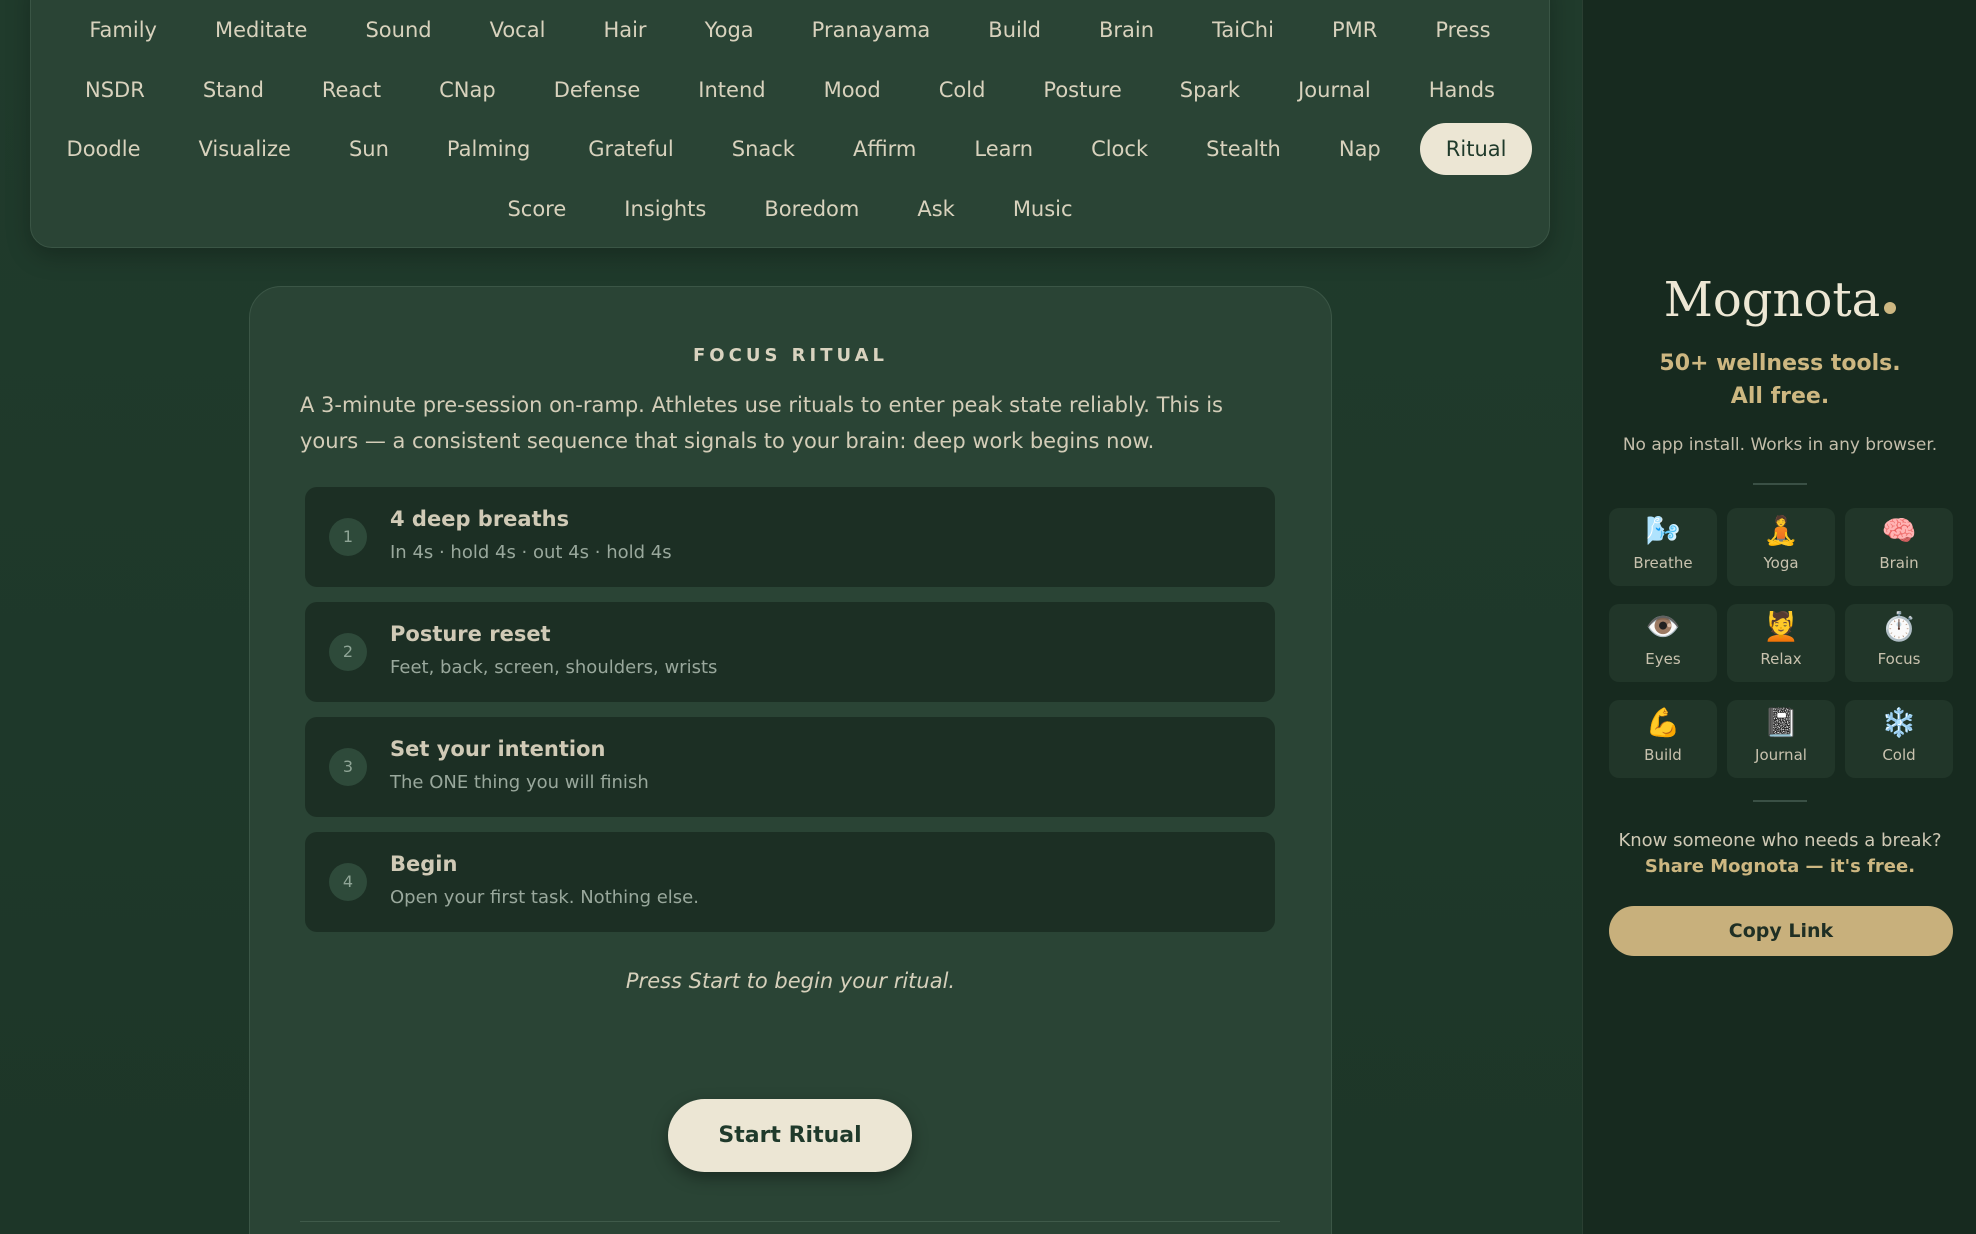 The image size is (1976, 1234). What do you see at coordinates (884, 149) in the screenshot?
I see `tab-affirm: Affirm` at bounding box center [884, 149].